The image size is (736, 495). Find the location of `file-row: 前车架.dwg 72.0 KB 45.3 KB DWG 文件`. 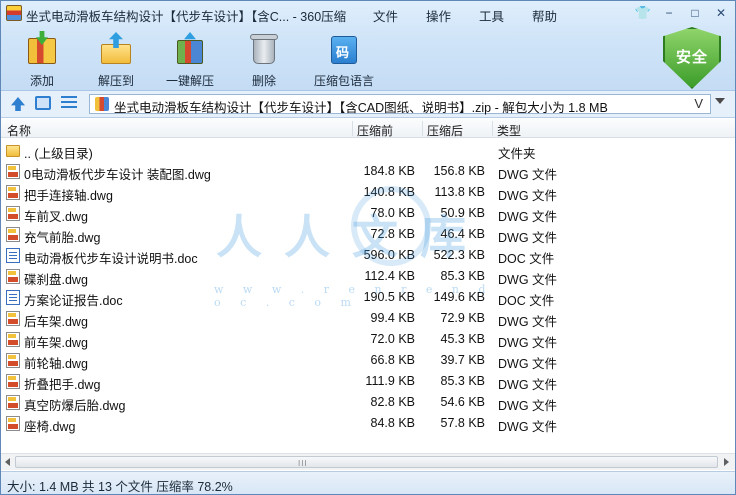

file-row: 前车架.dwg 72.0 KB 45.3 KB DWG 文件 is located at coordinates (368, 339).